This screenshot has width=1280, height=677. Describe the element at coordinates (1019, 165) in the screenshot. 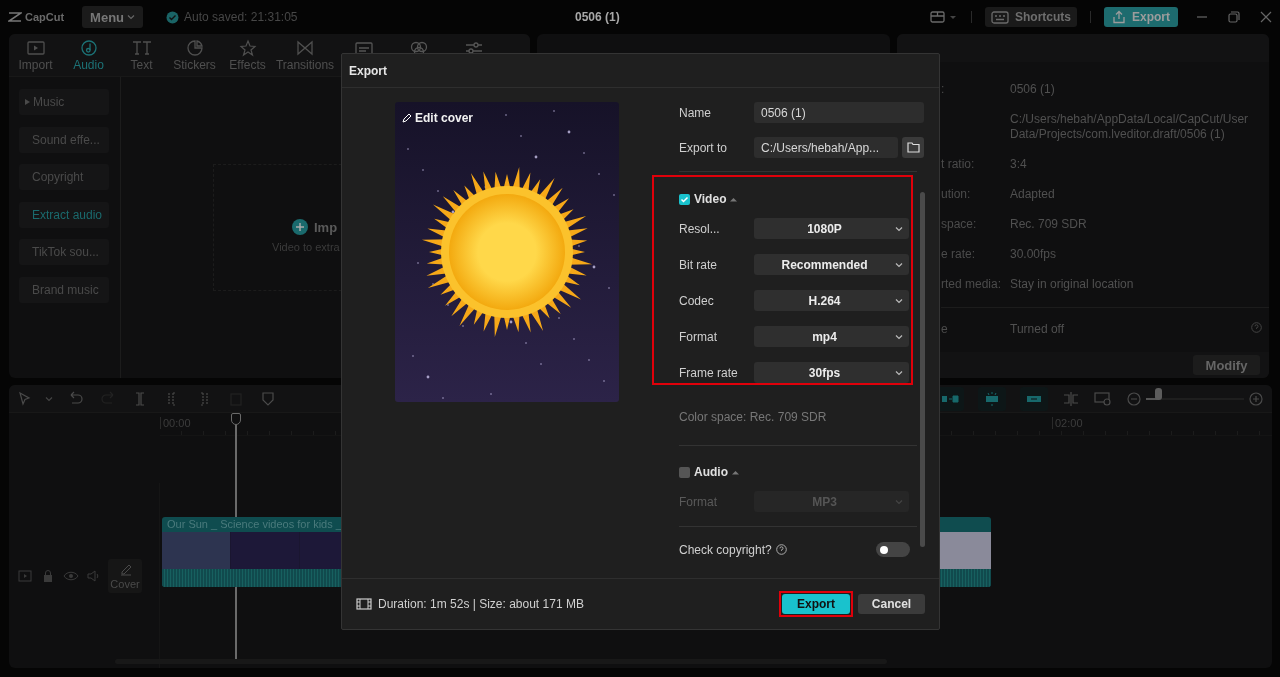

I see `detail-value: 3:4` at that location.